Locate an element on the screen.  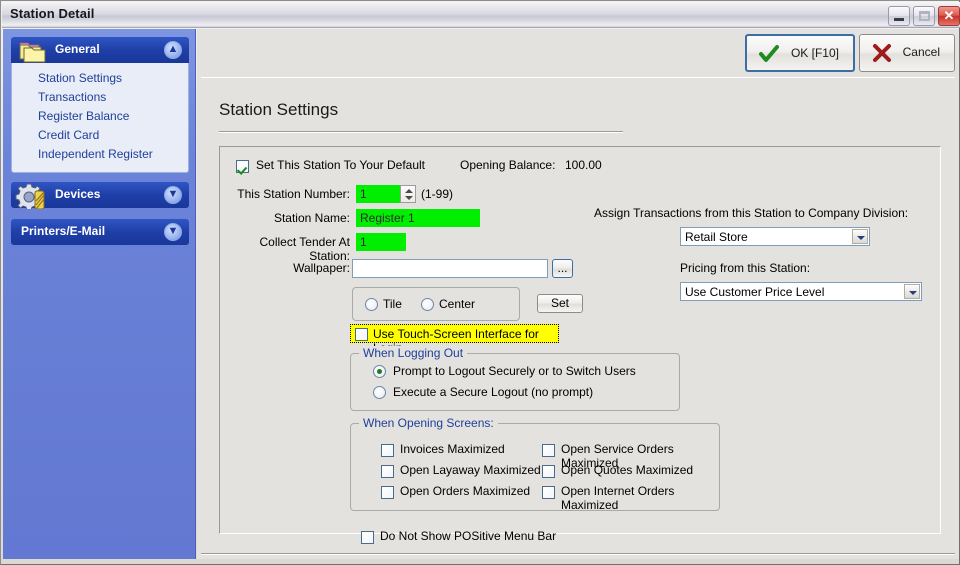
gear-icon is located at coordinates (33, 196).